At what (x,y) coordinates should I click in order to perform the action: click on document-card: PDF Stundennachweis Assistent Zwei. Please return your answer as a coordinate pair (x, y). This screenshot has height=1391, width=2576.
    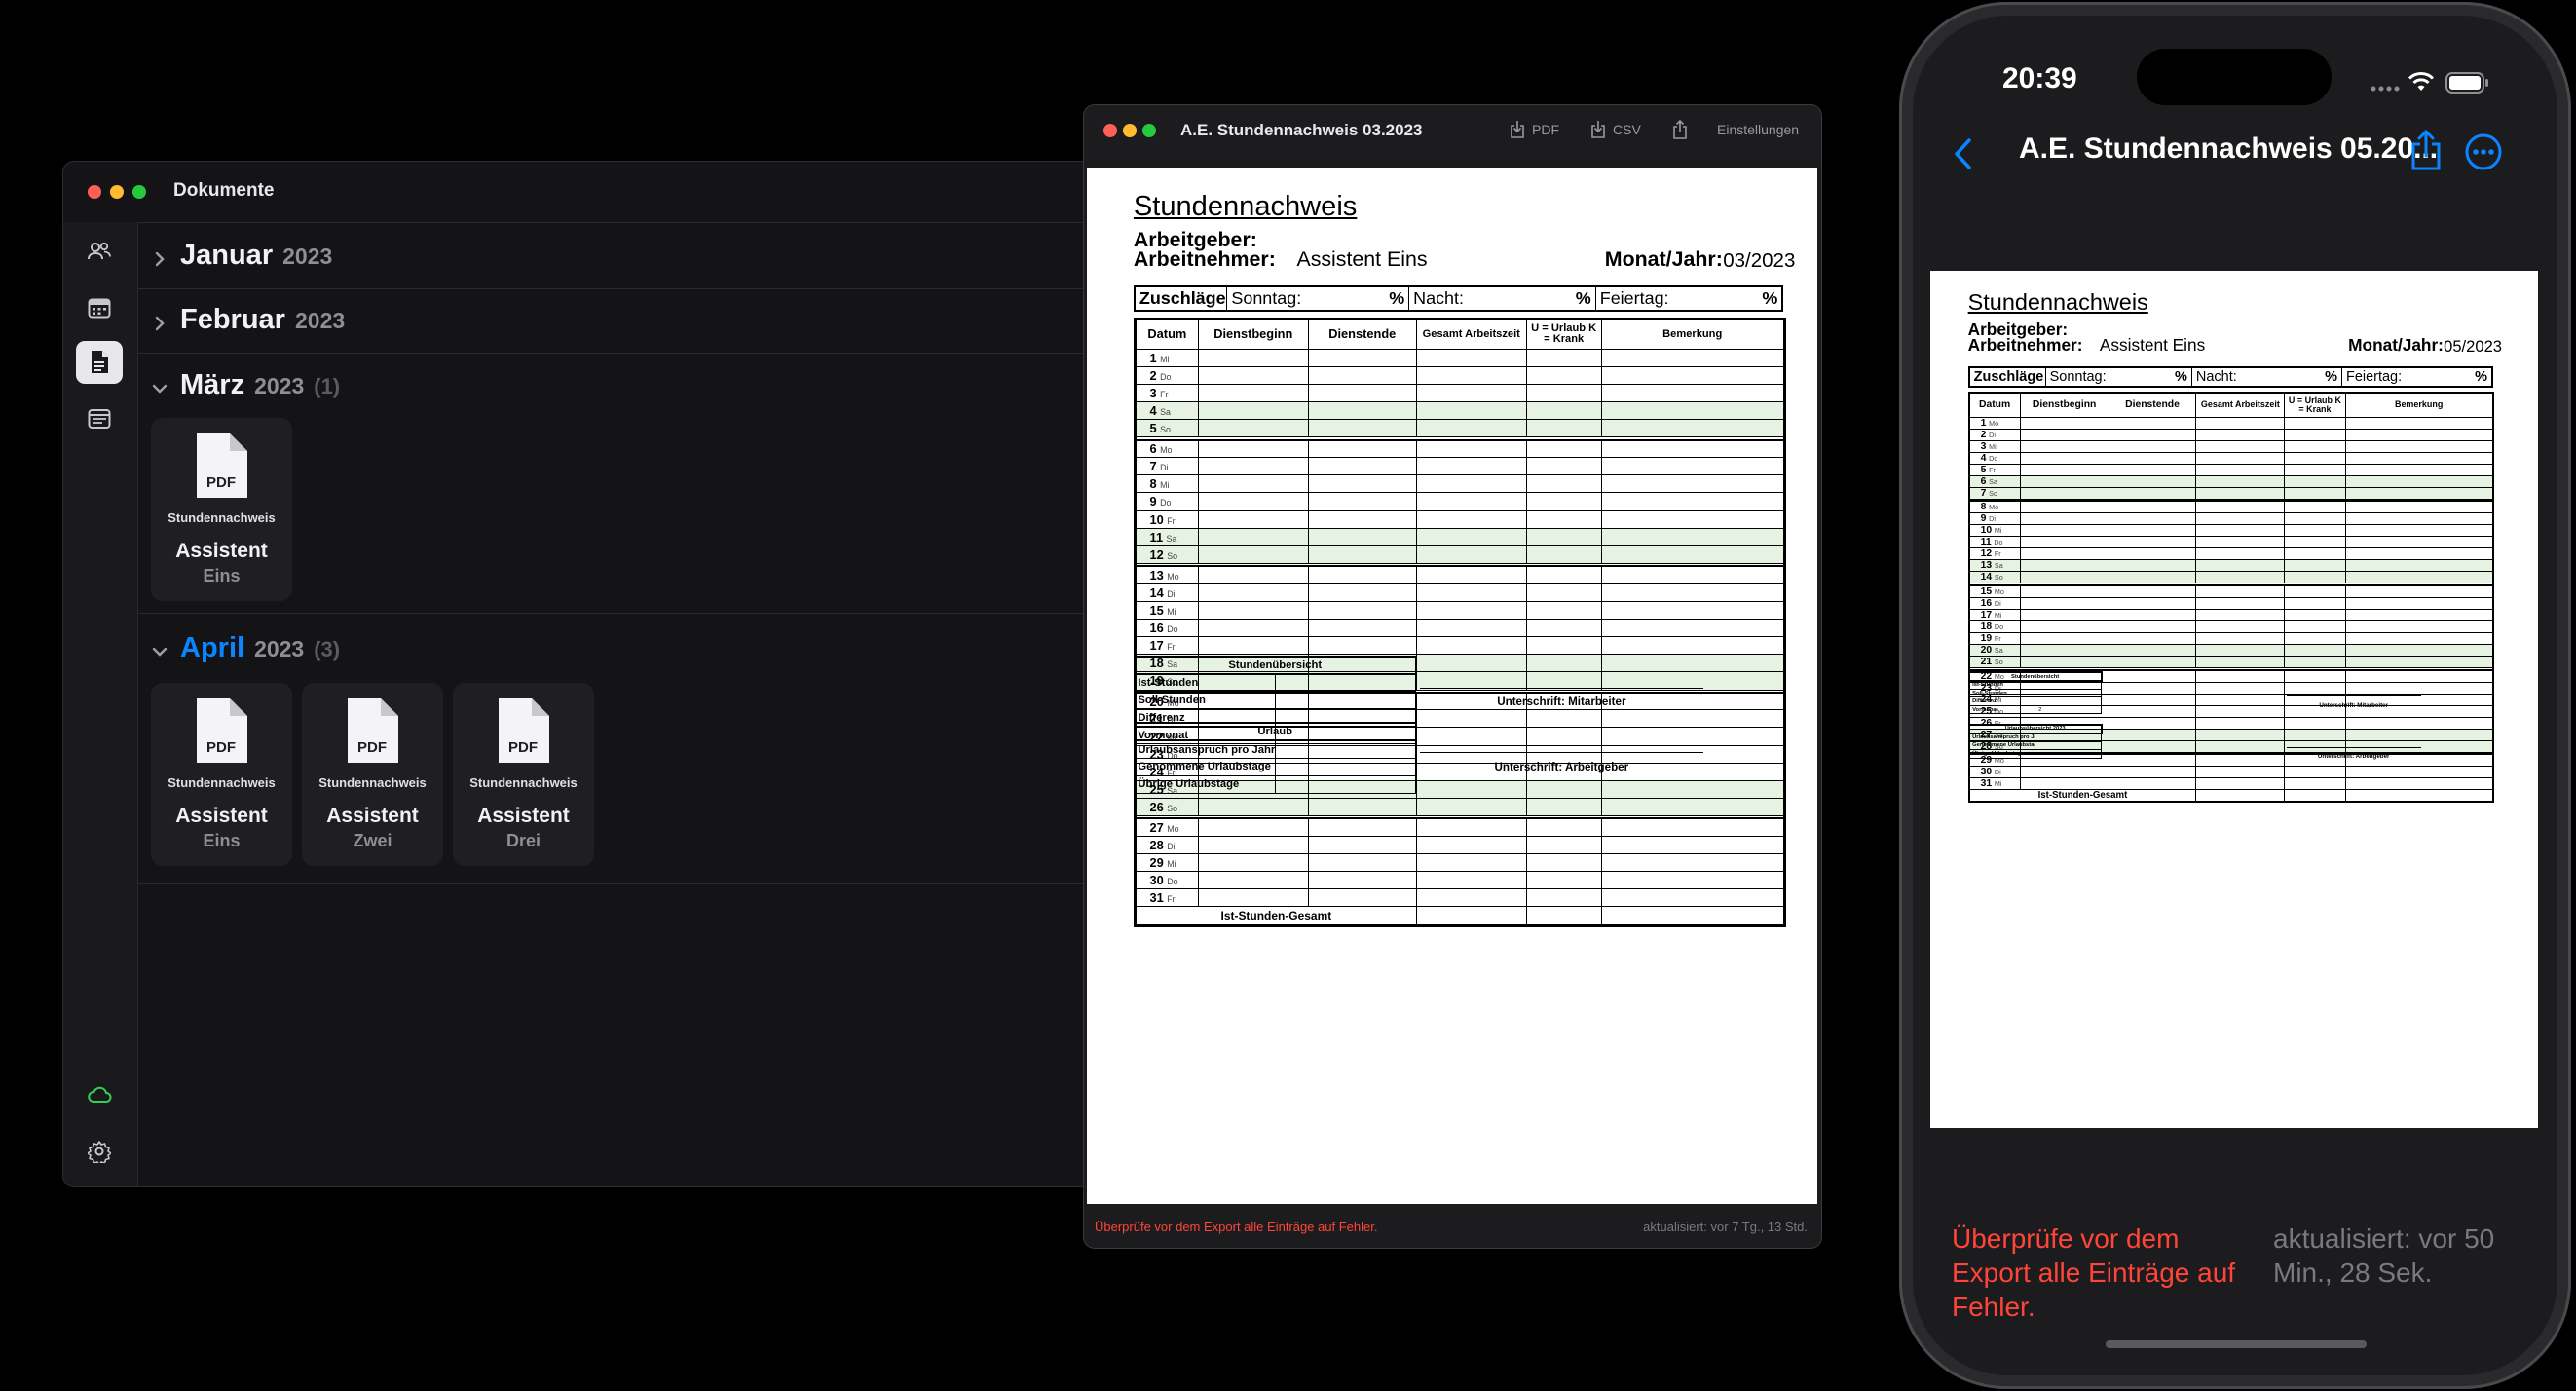
    Looking at the image, I should click on (372, 775).